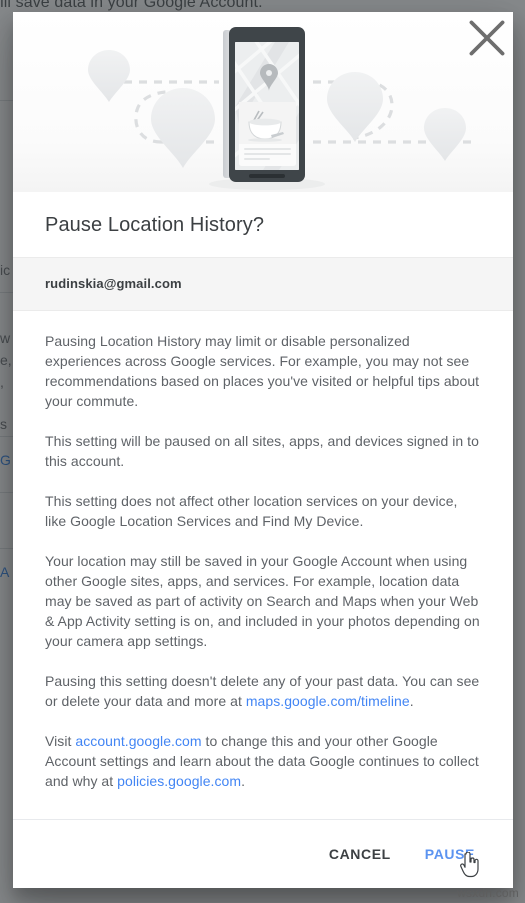 This screenshot has width=525, height=903. I want to click on pause-button: PAUSE, so click(450, 854).